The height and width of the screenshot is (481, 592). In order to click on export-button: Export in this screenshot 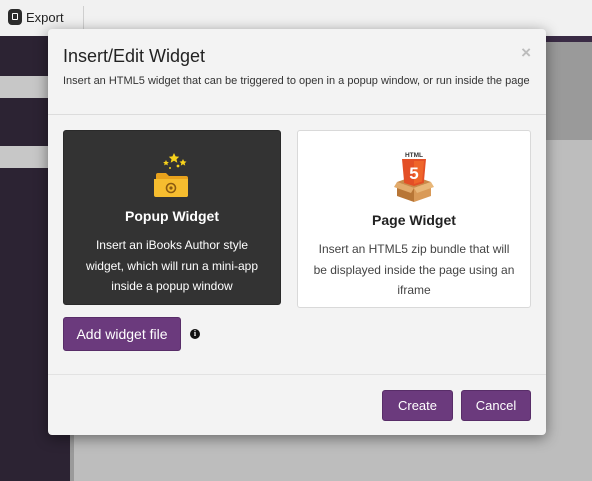, I will do `click(36, 17)`.